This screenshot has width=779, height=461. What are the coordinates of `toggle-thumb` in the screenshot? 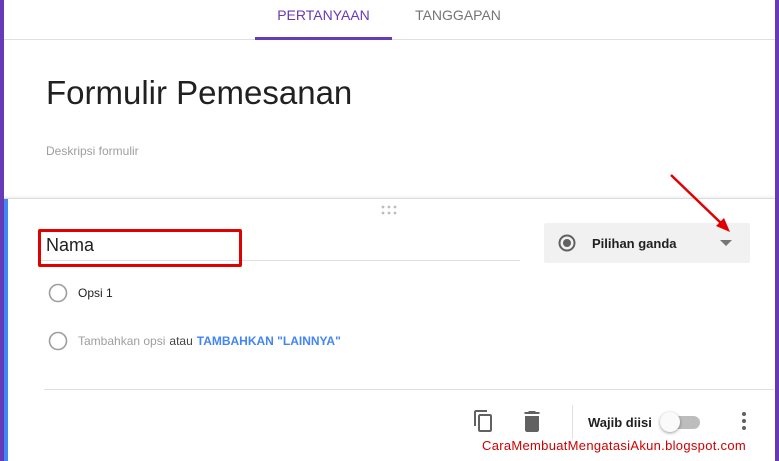 It's located at (670, 422).